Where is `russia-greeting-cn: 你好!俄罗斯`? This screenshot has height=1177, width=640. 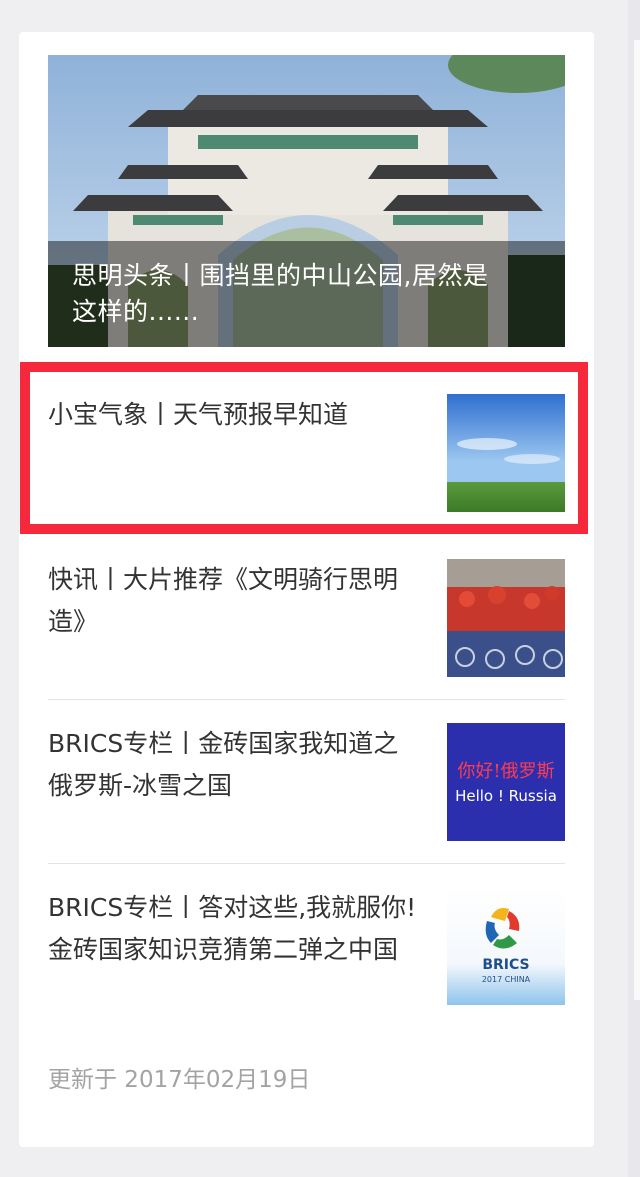 russia-greeting-cn: 你好!俄罗斯 is located at coordinates (506, 771).